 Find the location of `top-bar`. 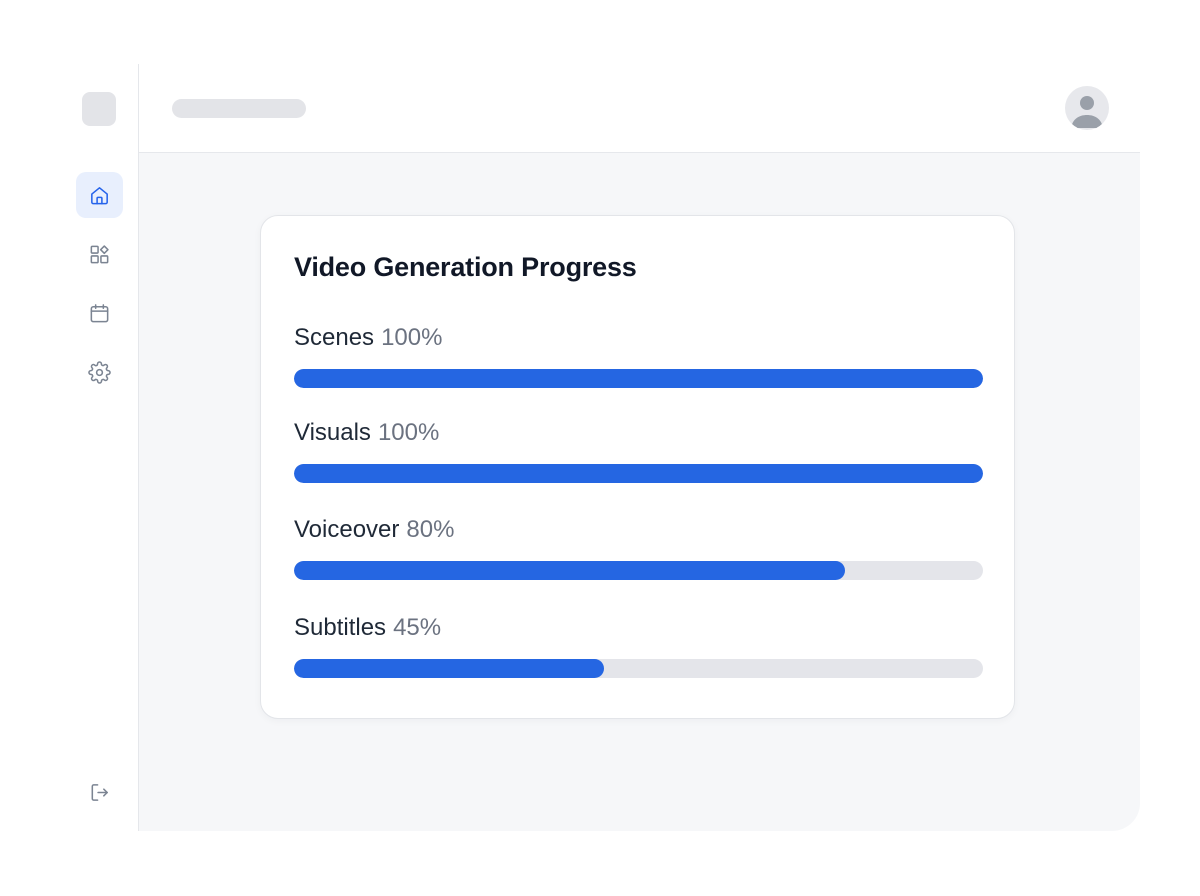

top-bar is located at coordinates (639, 108).